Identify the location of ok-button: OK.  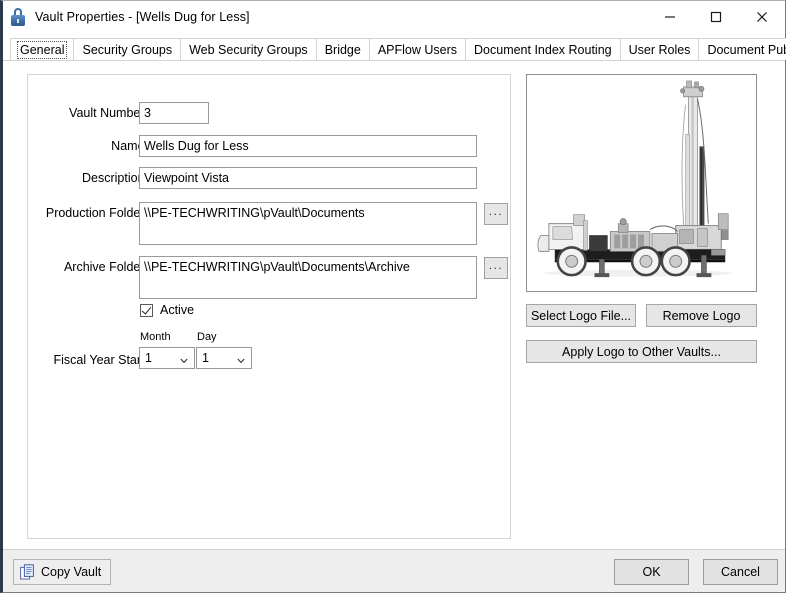
(651, 572).